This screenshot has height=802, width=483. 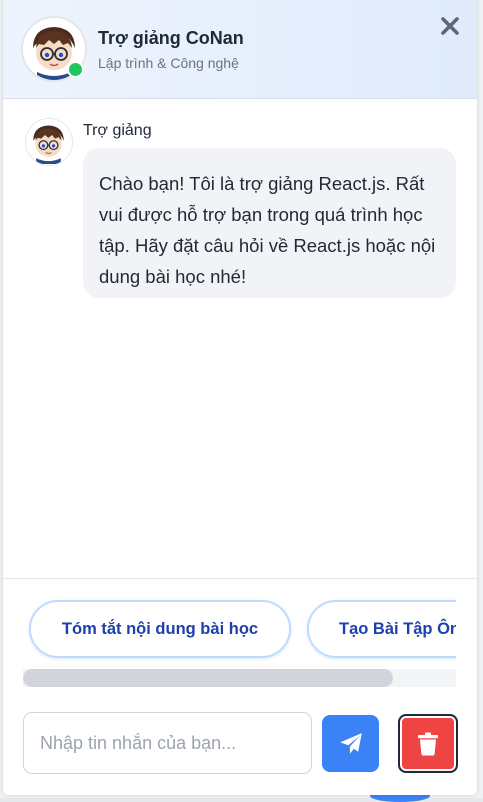 What do you see at coordinates (240, 49) in the screenshot?
I see `chat-header: Trợ giảng CoNan Lập trình & Công nghệ` at bounding box center [240, 49].